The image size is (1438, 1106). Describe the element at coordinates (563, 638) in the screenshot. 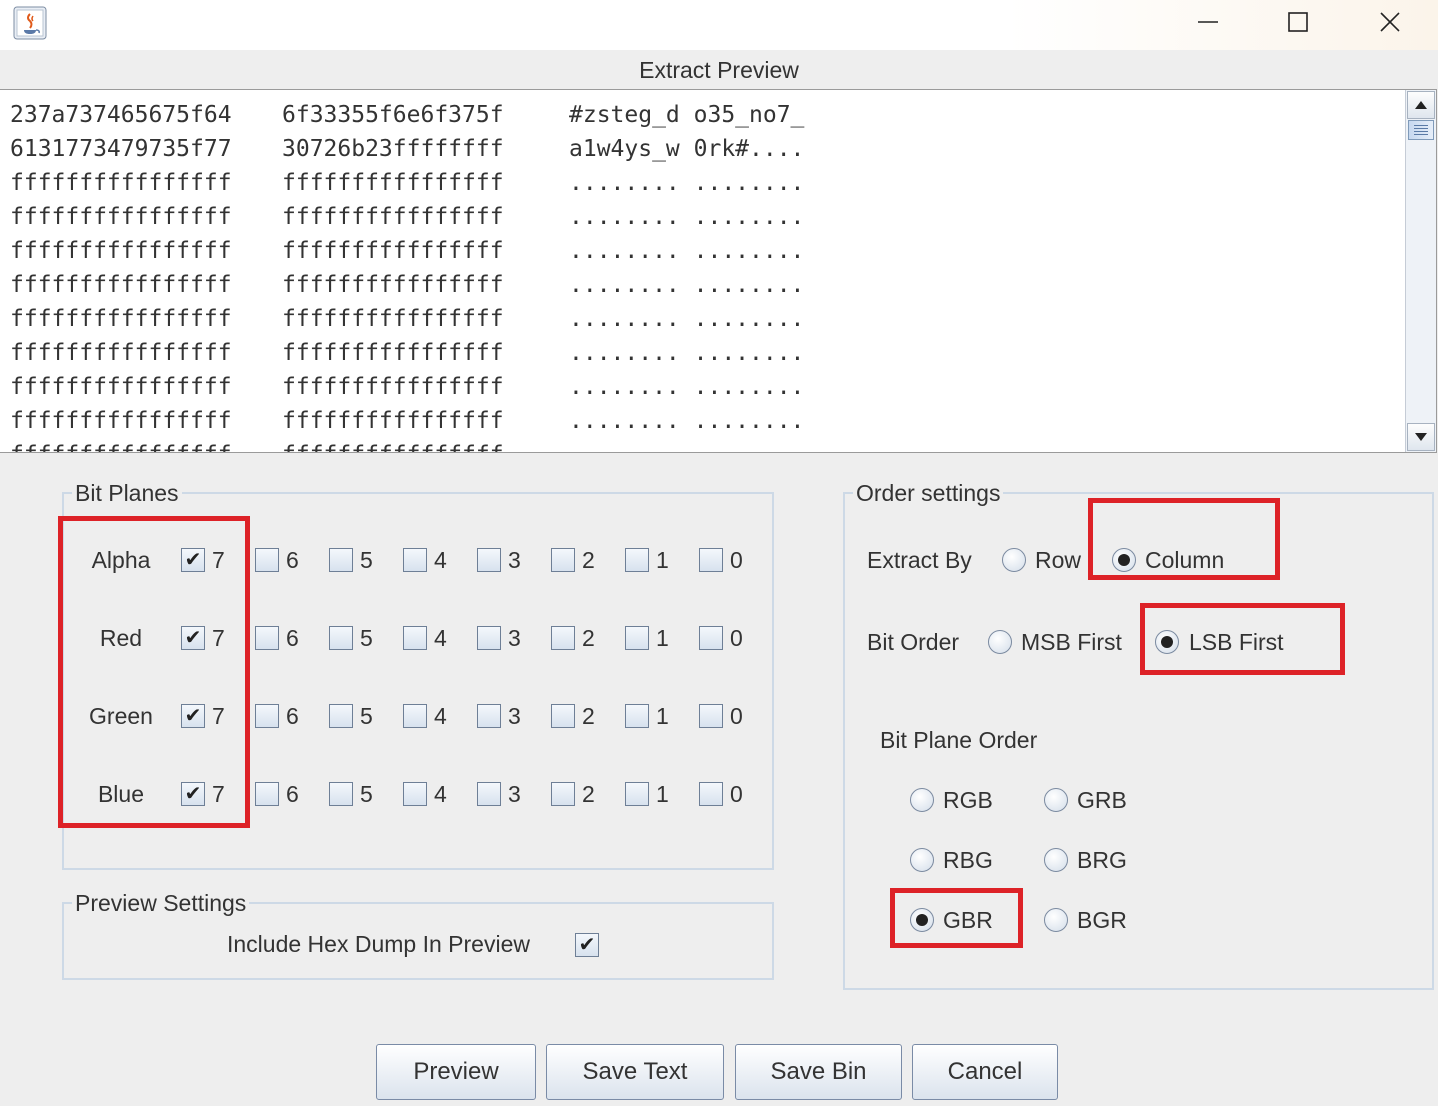

I see `red-bit-2-checkbox` at that location.